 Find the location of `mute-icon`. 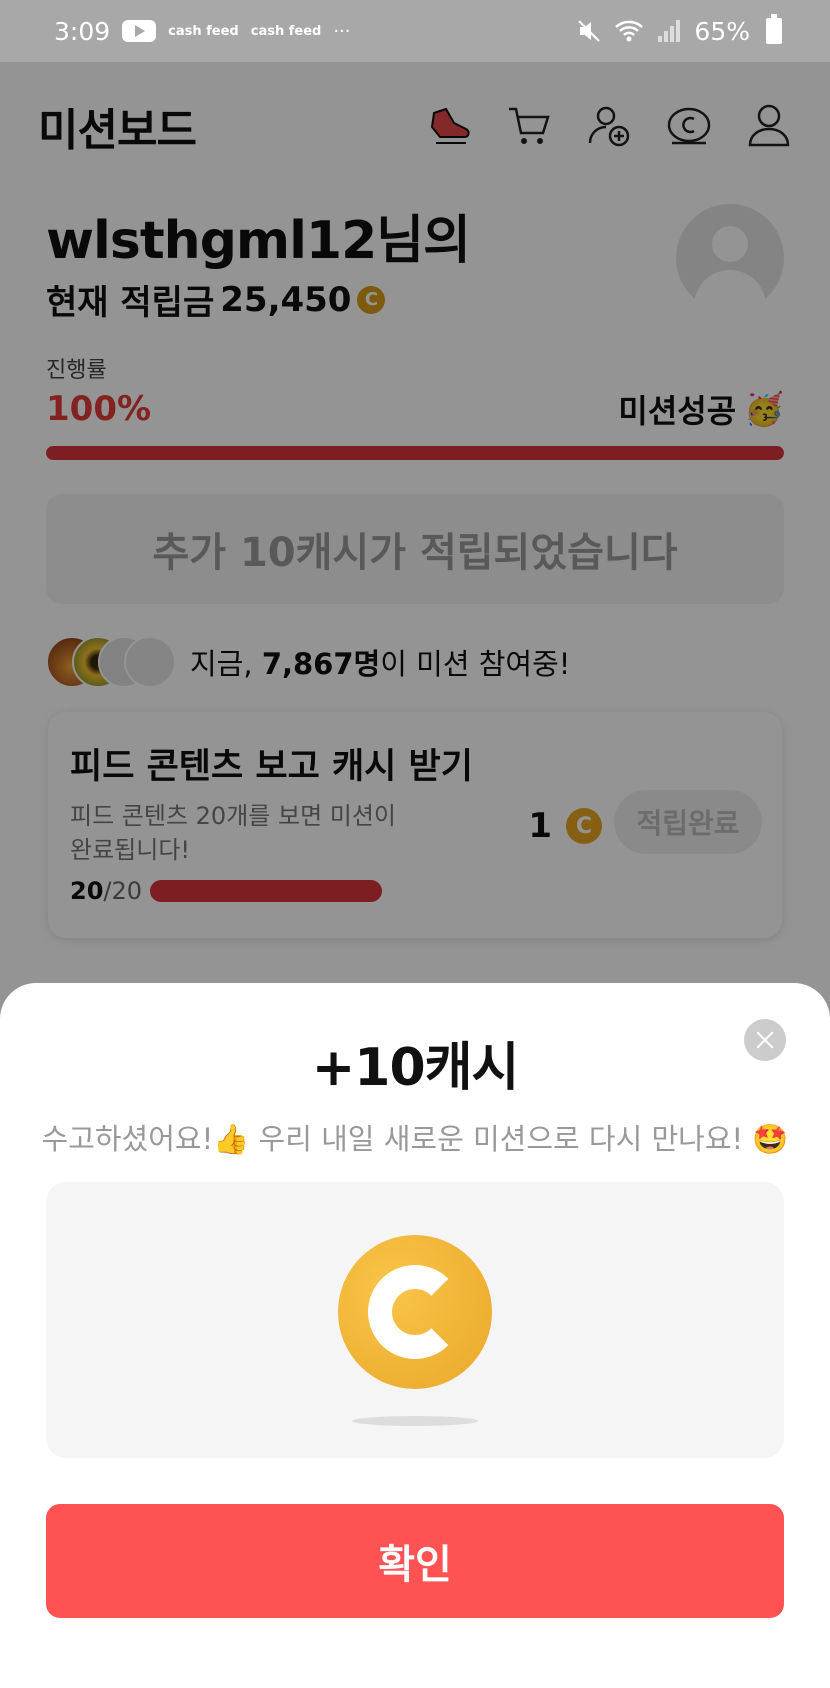

mute-icon is located at coordinates (589, 31).